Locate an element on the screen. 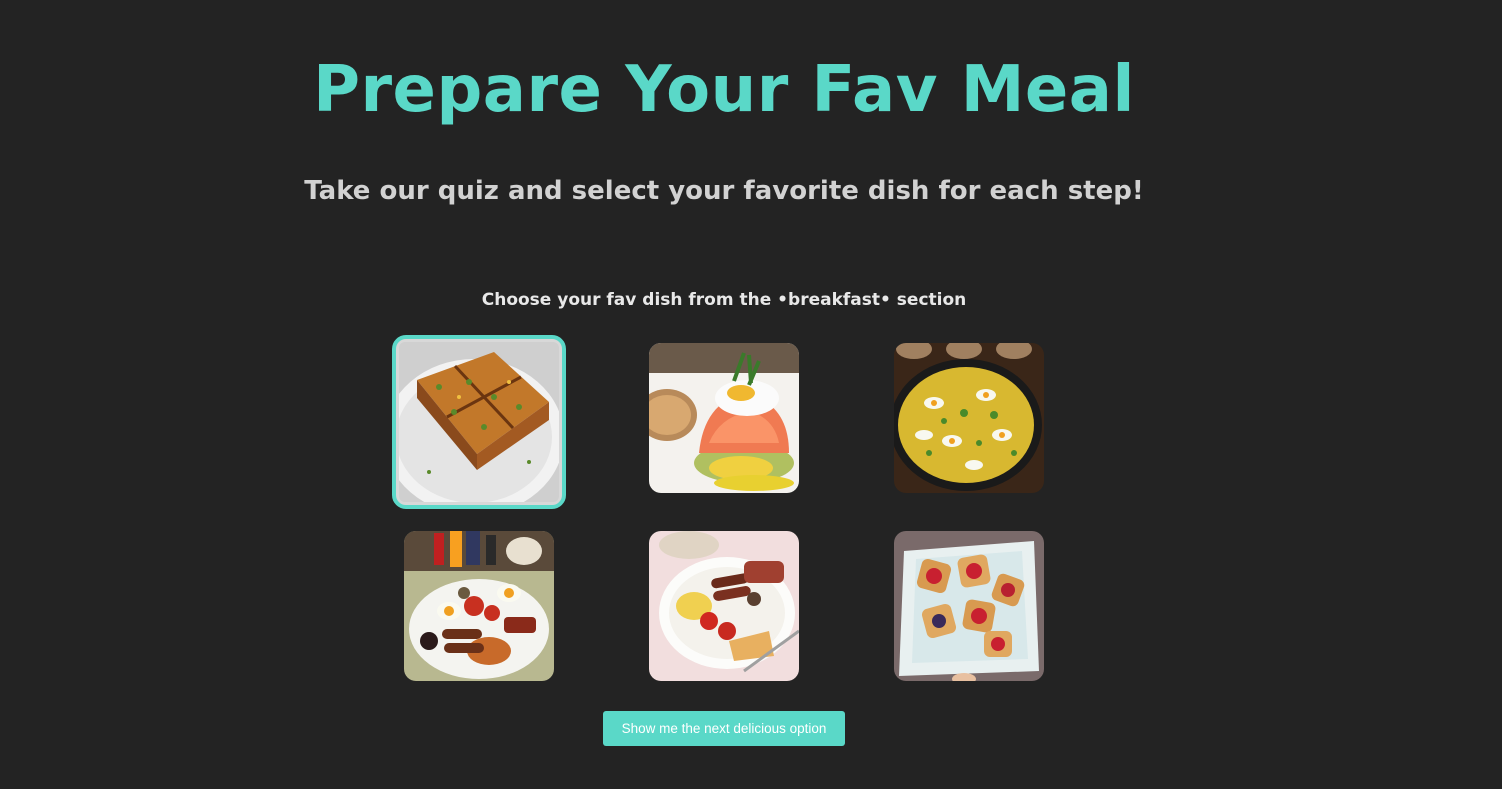  fried-breakfast-plate-image is located at coordinates (724, 606).